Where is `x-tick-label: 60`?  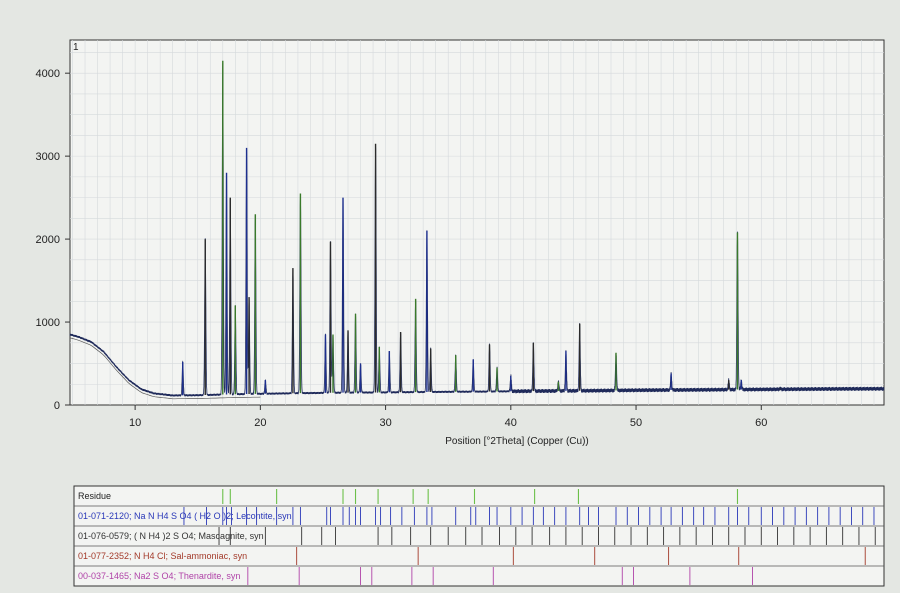 x-tick-label: 60 is located at coordinates (761, 423).